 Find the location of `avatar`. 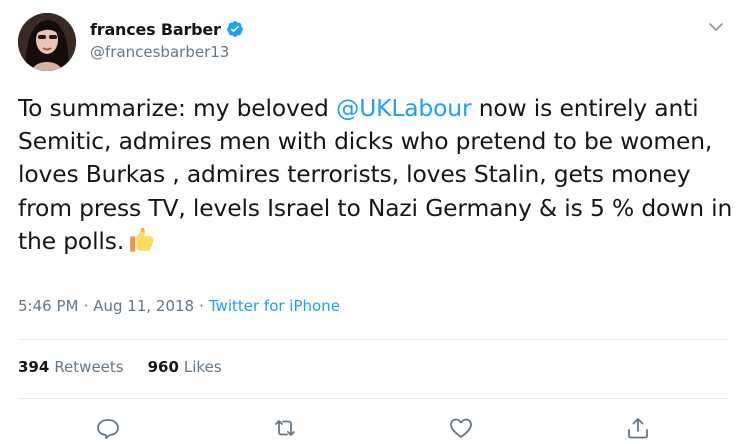

avatar is located at coordinates (47, 42).